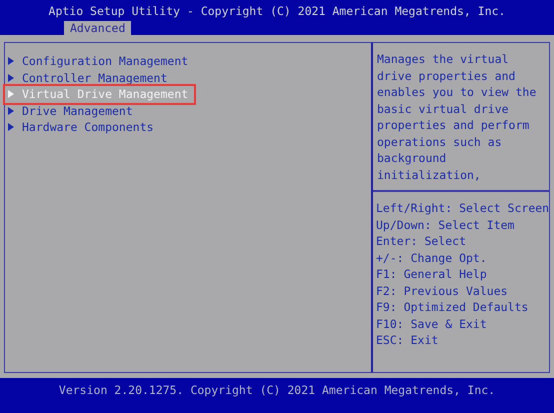 The width and height of the screenshot is (554, 413). What do you see at coordinates (95, 78) in the screenshot?
I see `menu-item: Controller Management` at bounding box center [95, 78].